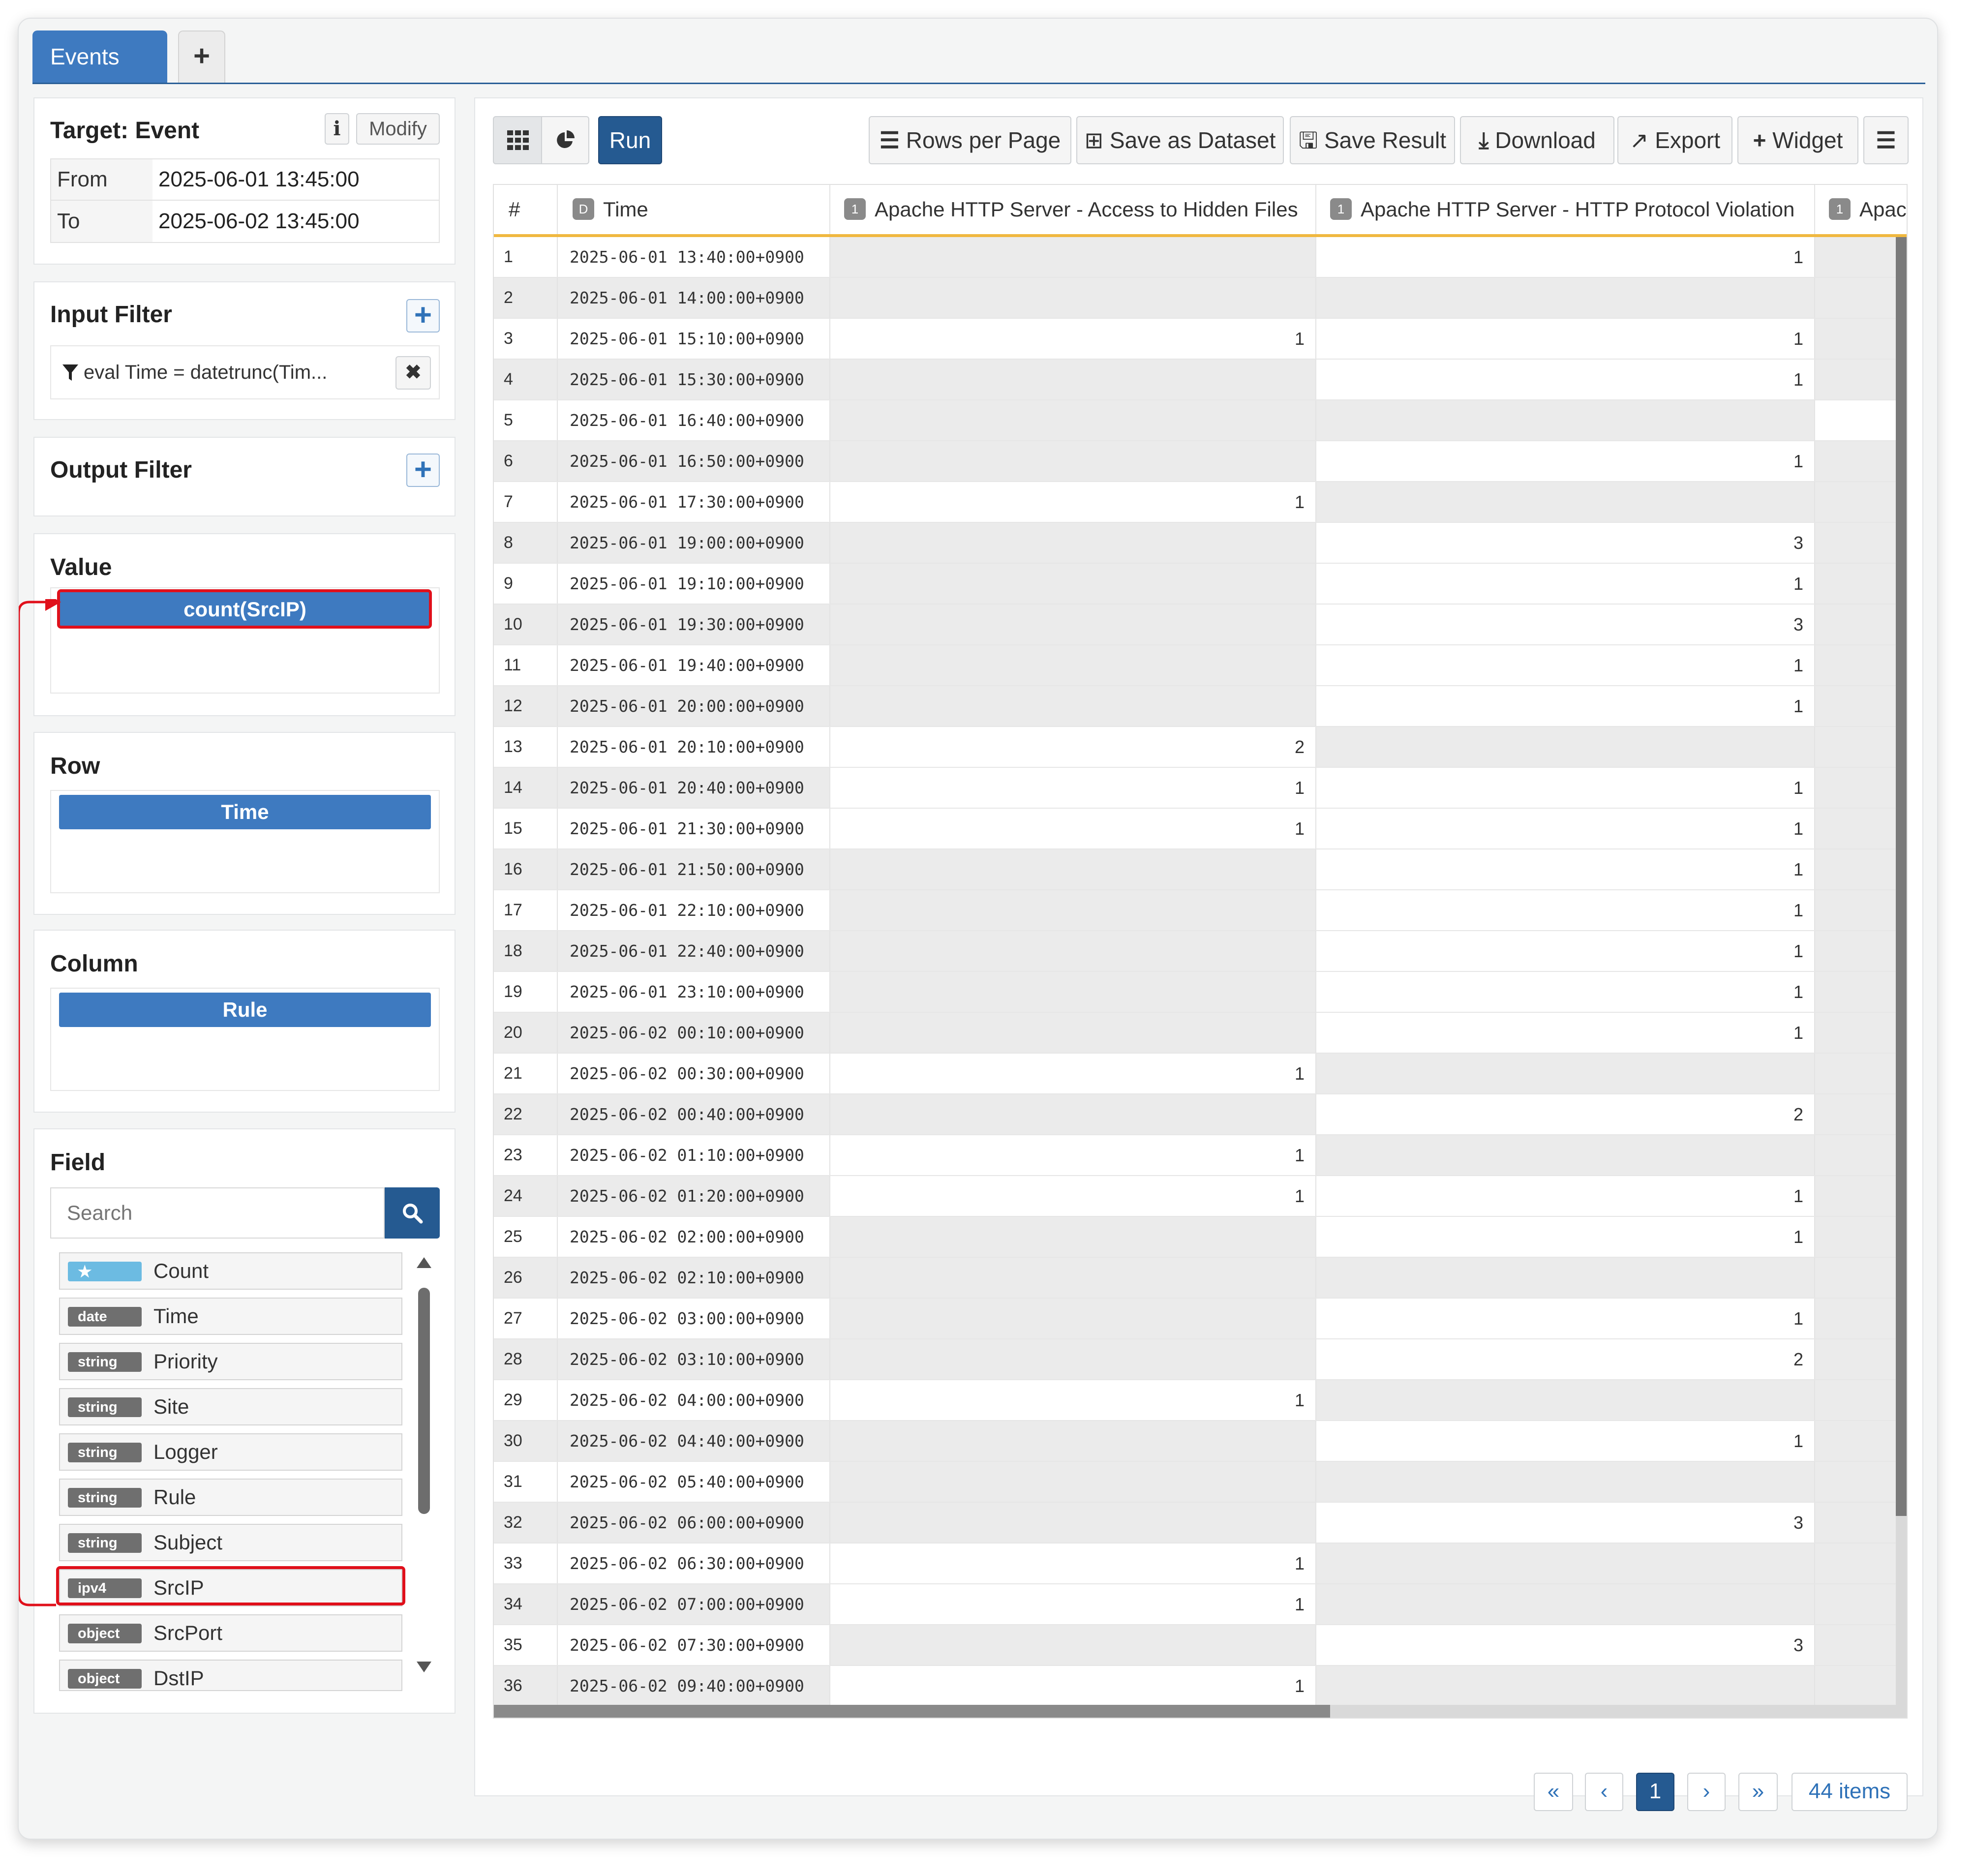  I want to click on table-row: 12 2025-06-01 20:00:00+0900 1, so click(1200, 706).